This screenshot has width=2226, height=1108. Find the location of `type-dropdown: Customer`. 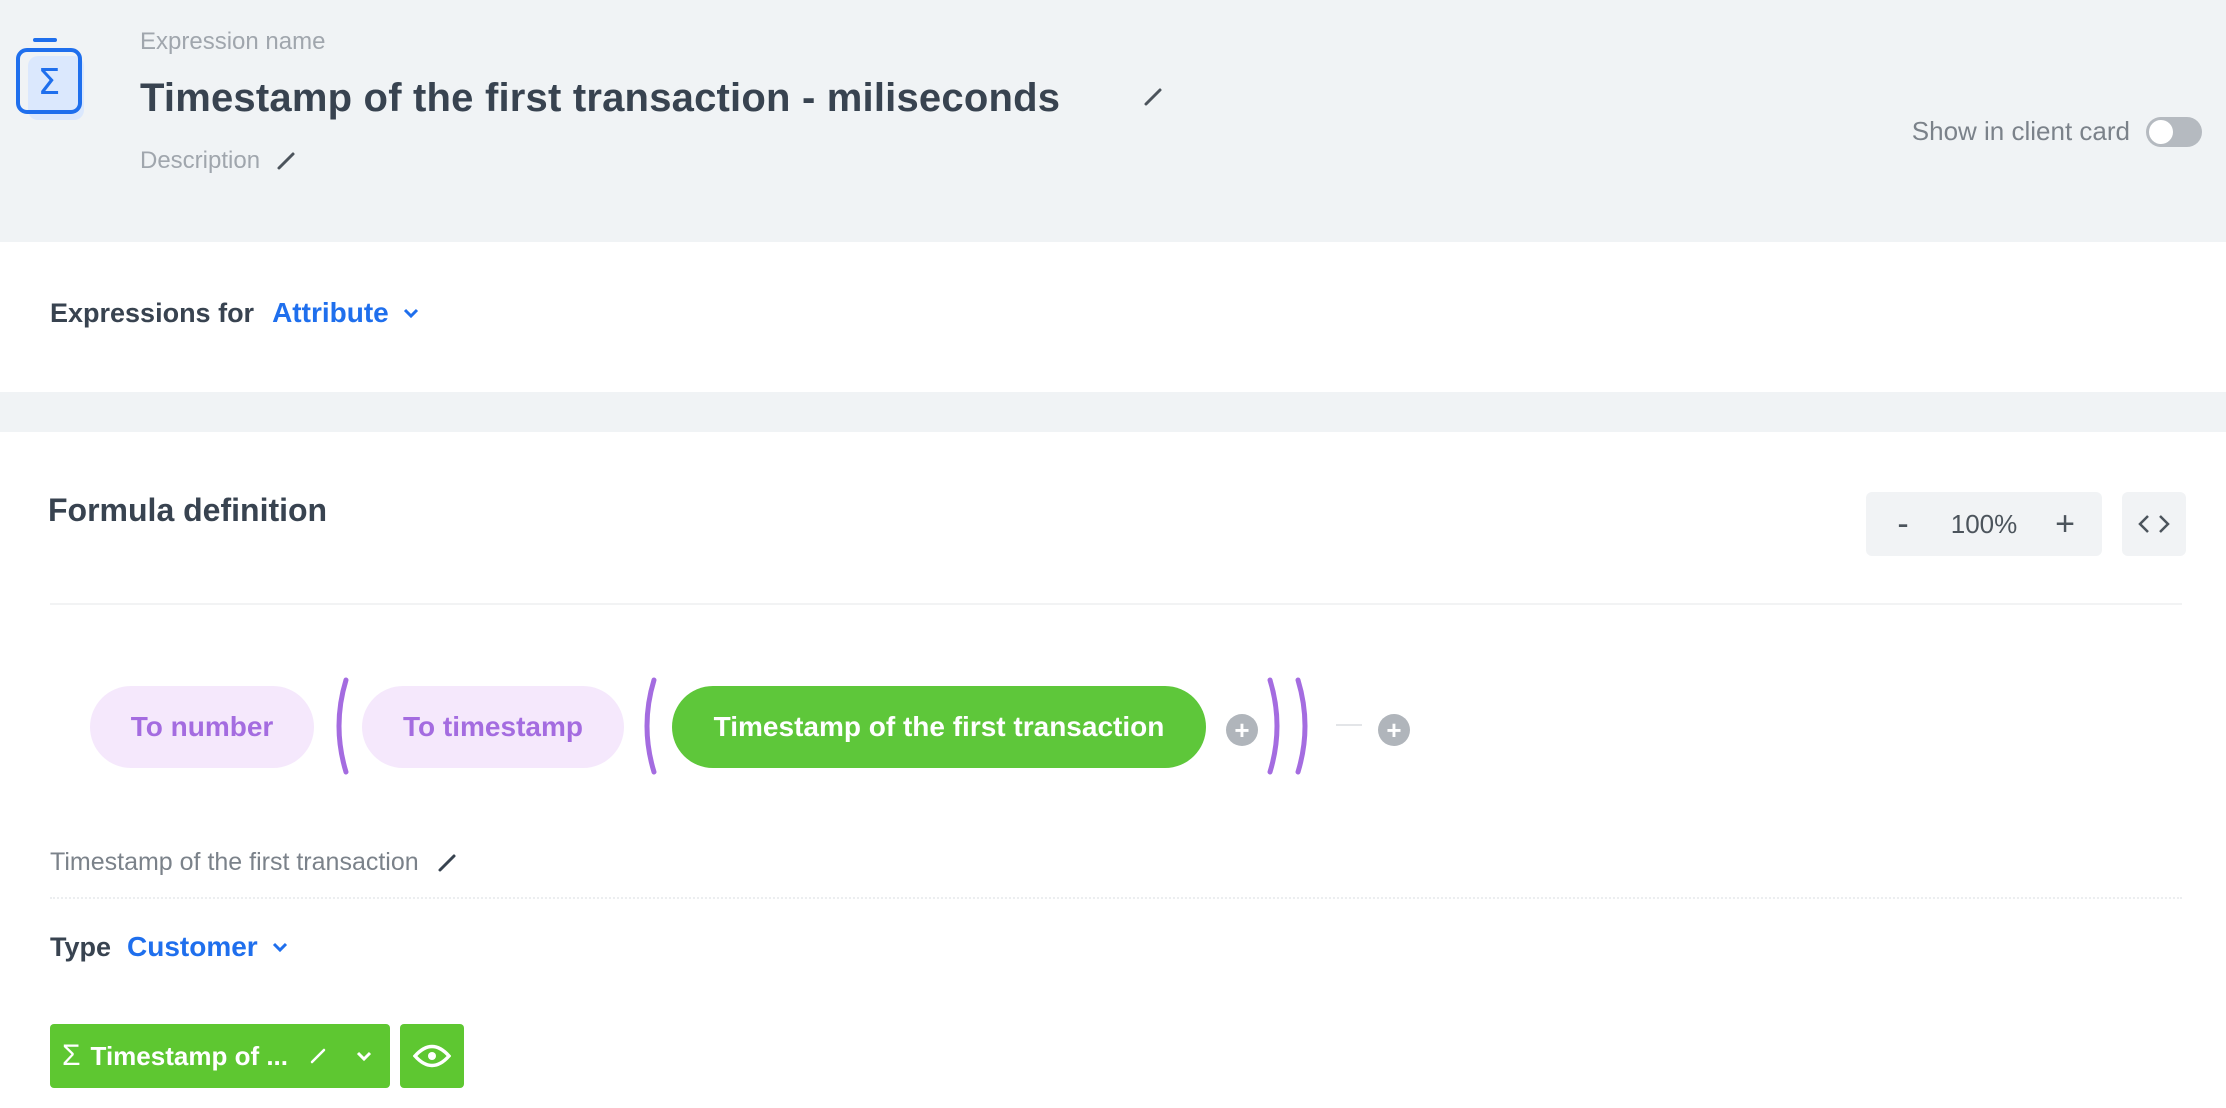

type-dropdown: Customer is located at coordinates (207, 947).